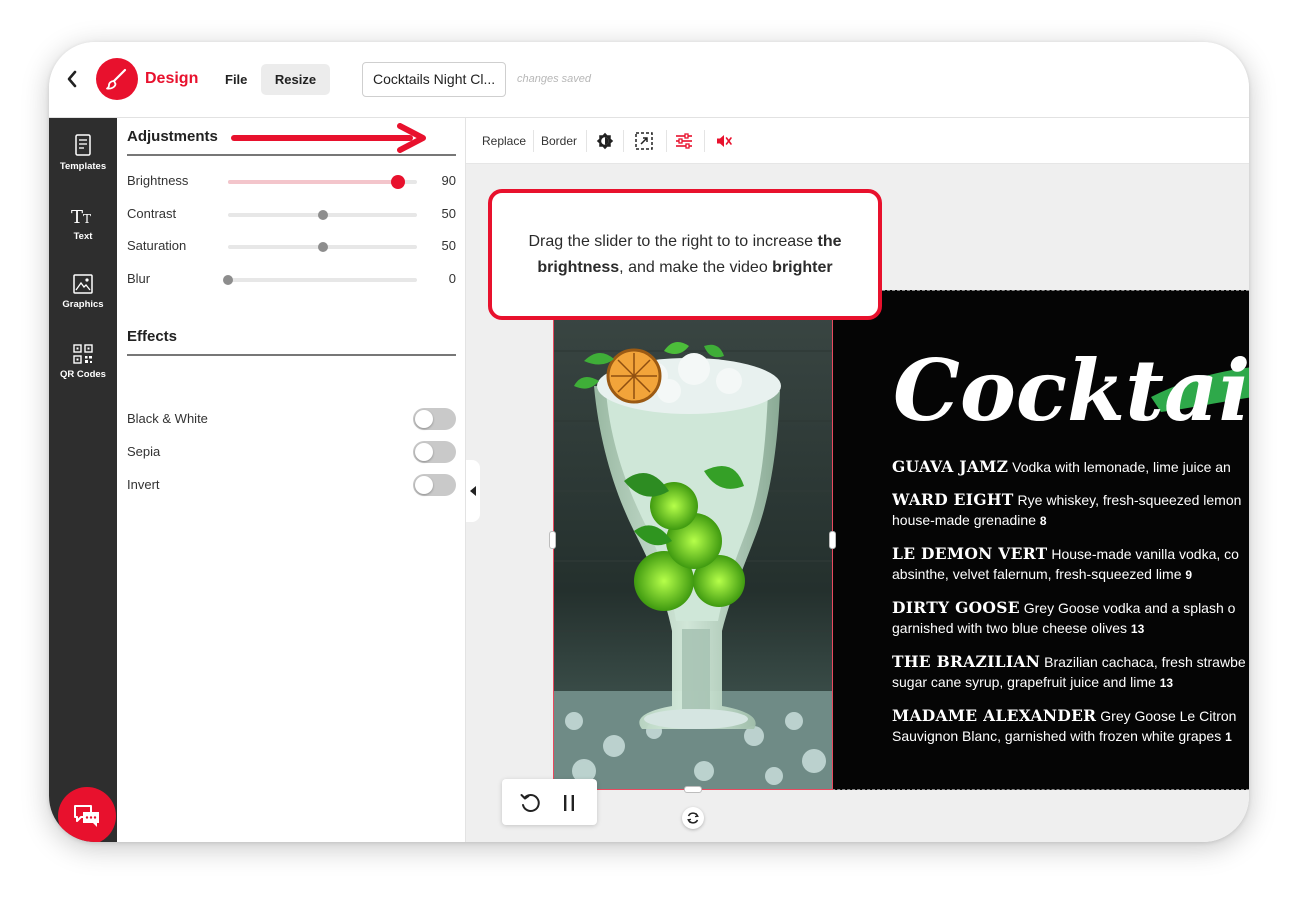 The height and width of the screenshot is (900, 1300). I want to click on paintbrush-icon, so click(116, 79).